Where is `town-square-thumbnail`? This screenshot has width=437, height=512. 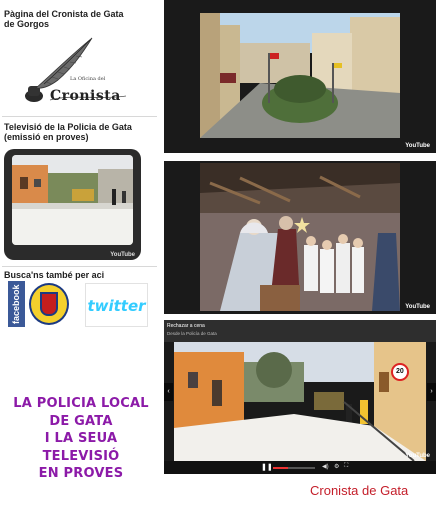
town-square-thumbnail is located at coordinates (300, 75).